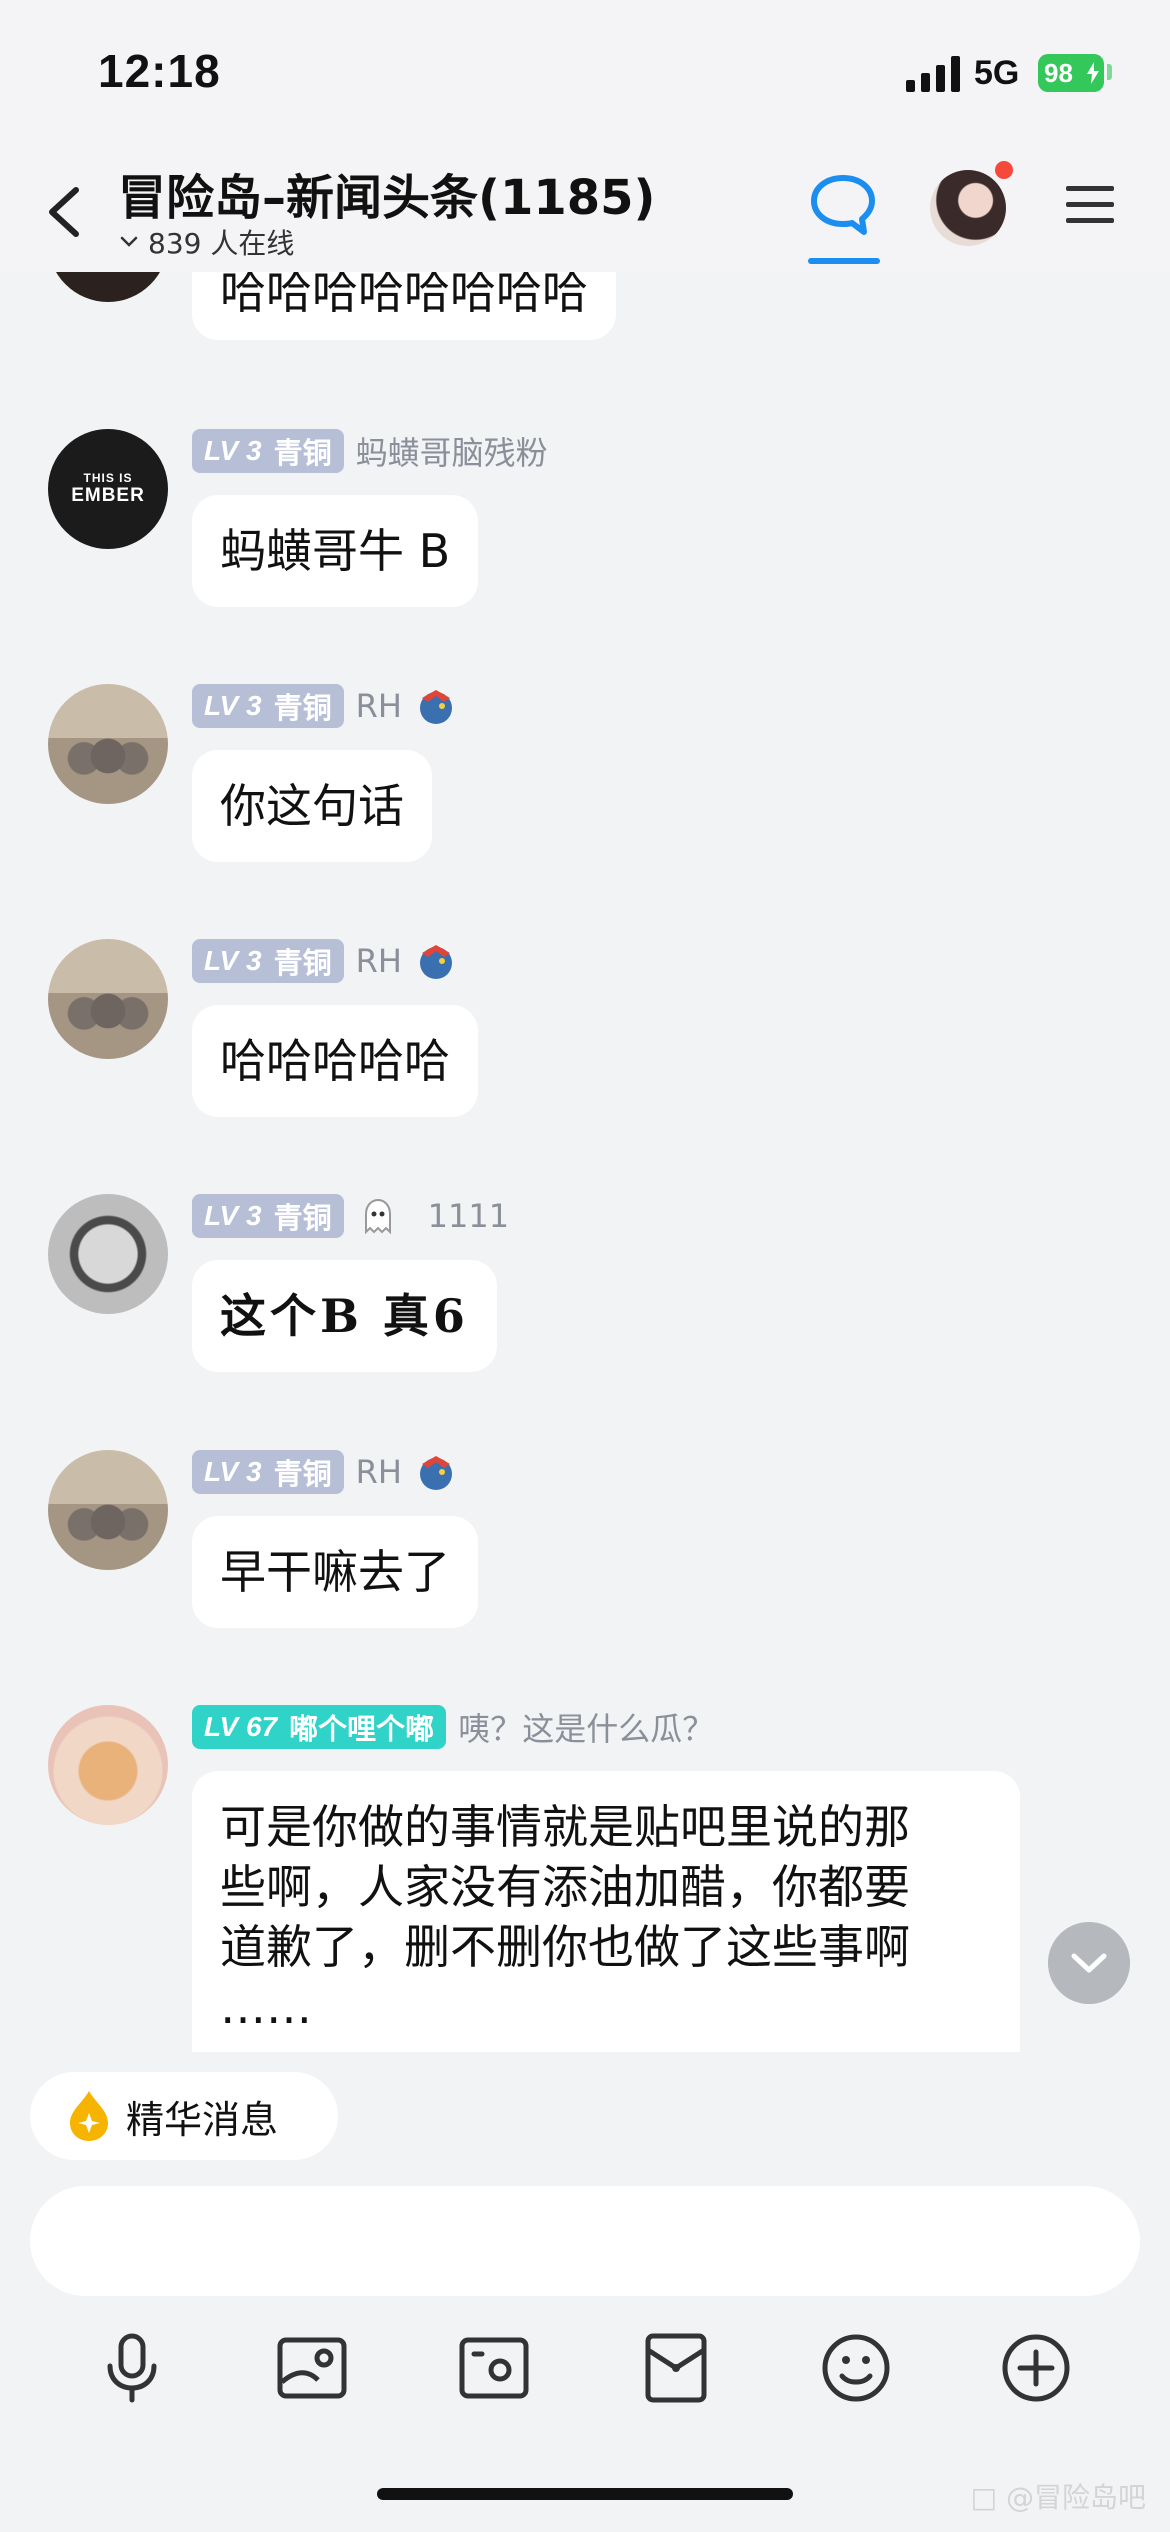 The height and width of the screenshot is (2532, 1170). I want to click on battery-indicator: 98, so click(1071, 73).